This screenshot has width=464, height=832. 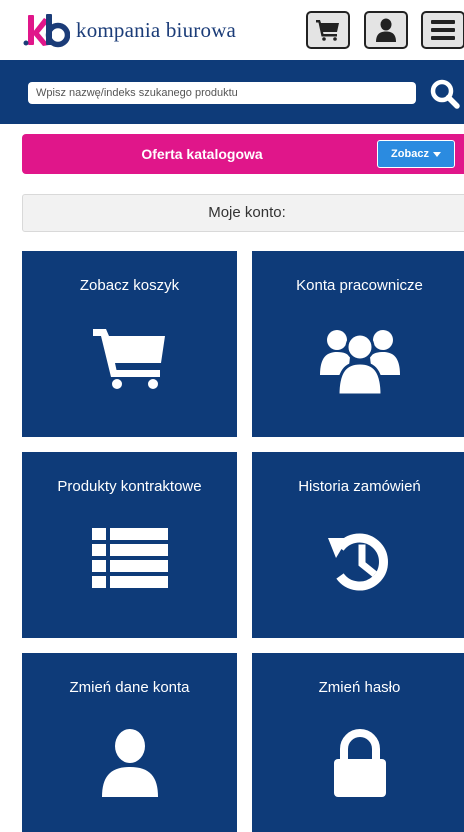 I want to click on logo-mark-icon, so click(x=46, y=31).